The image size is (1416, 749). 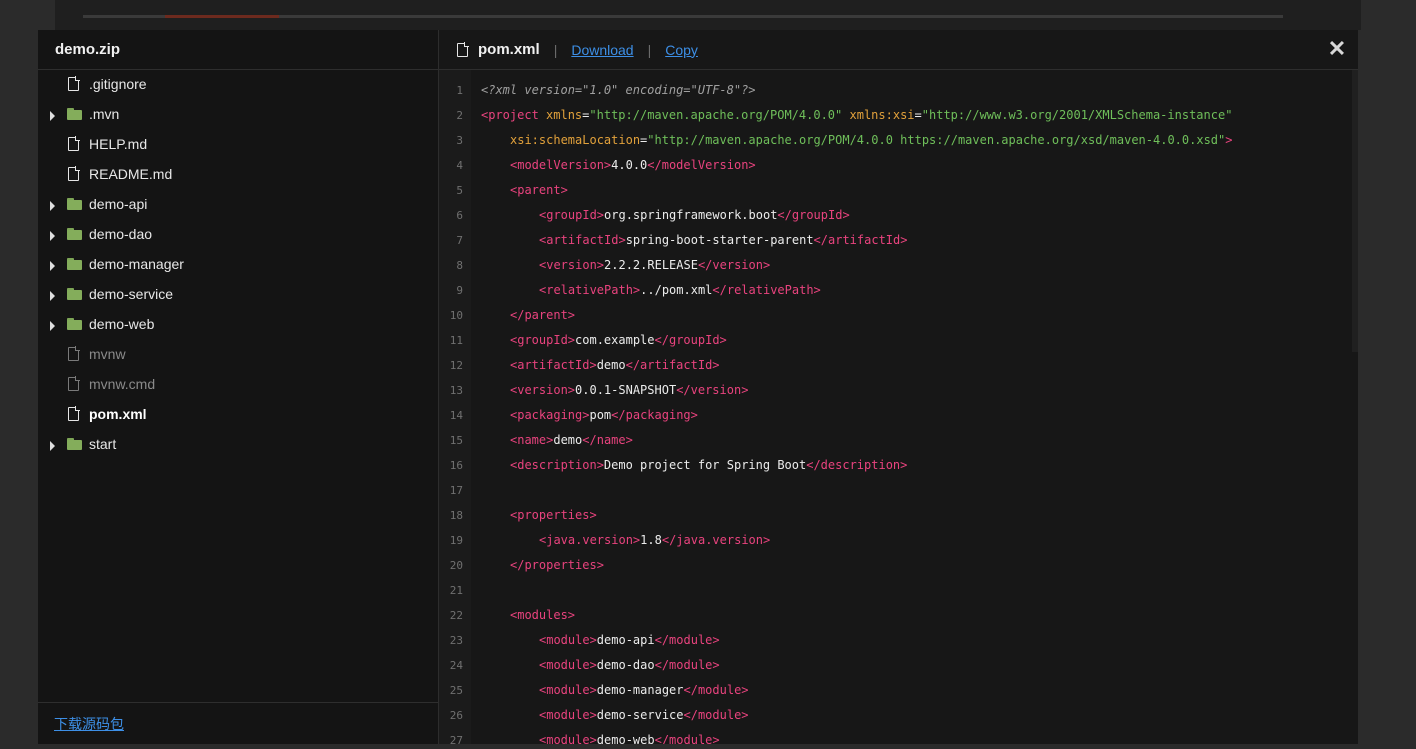 What do you see at coordinates (238, 355) in the screenshot?
I see `tree-item-mvnw: mvnw` at bounding box center [238, 355].